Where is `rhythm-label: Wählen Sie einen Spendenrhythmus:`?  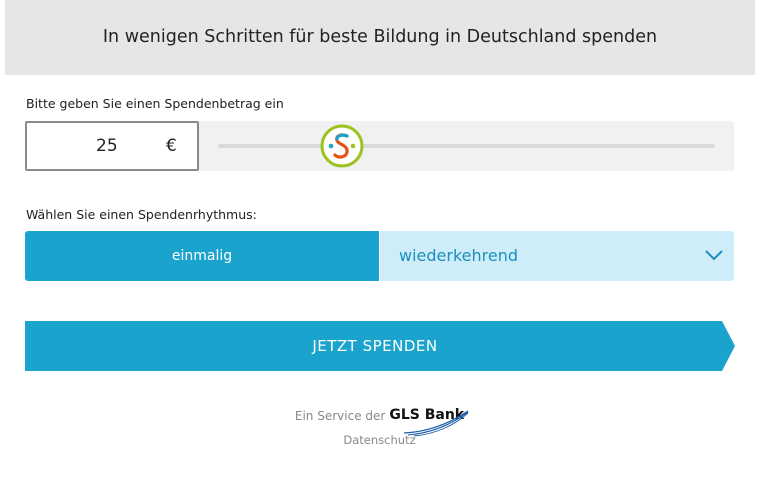 rhythm-label: Wählen Sie einen Spendenrhythmus: is located at coordinates (141, 214).